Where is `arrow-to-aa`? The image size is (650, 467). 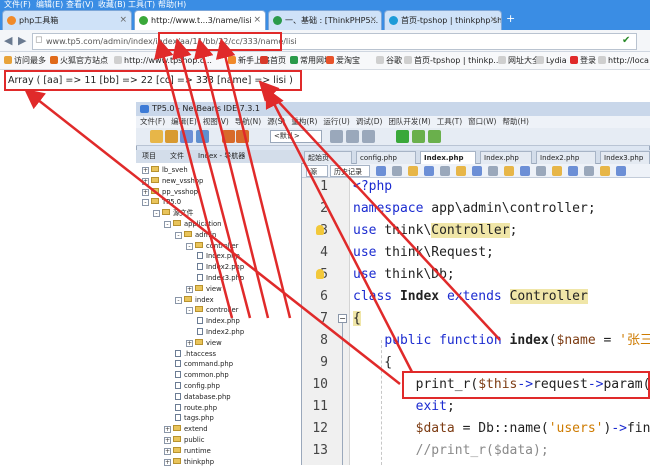 arrow-to-aa is located at coordinates (194, 178).